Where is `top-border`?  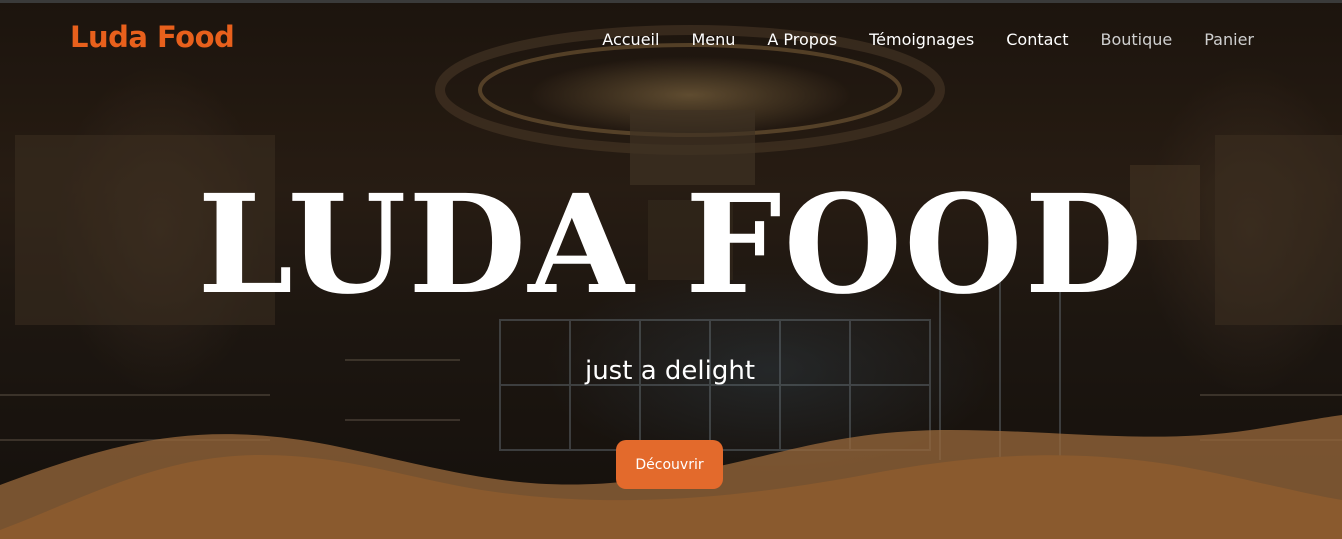
top-border is located at coordinates (671, 1).